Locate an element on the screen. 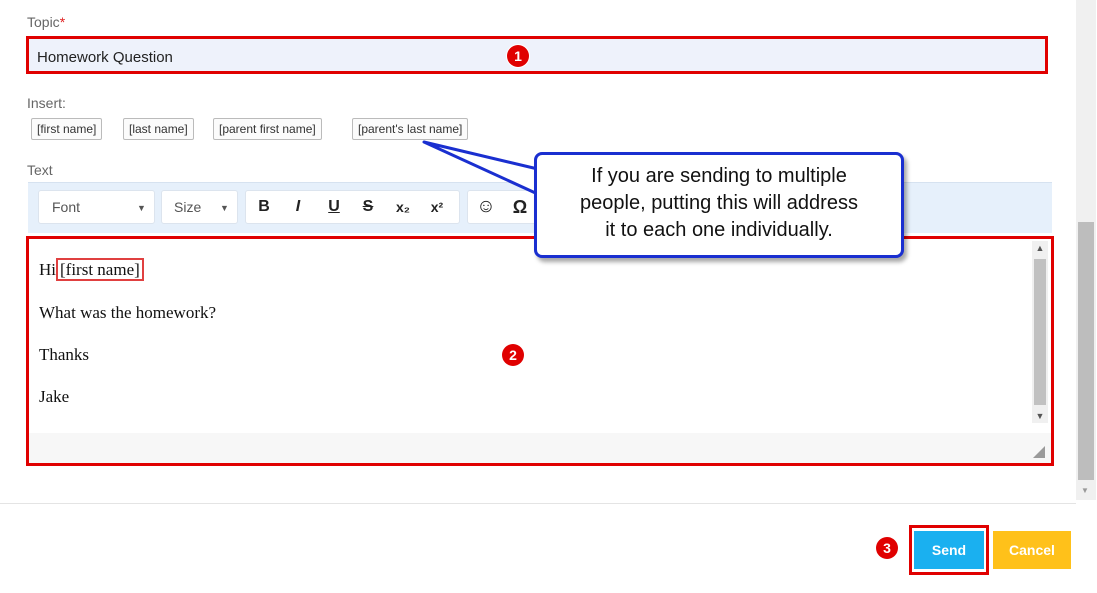  editor-footer is located at coordinates (540, 448).